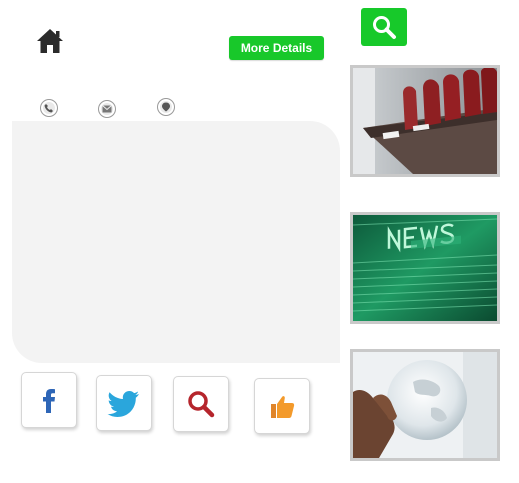 The image size is (519, 483). What do you see at coordinates (425, 121) in the screenshot?
I see `meeting-room-thumbnail` at bounding box center [425, 121].